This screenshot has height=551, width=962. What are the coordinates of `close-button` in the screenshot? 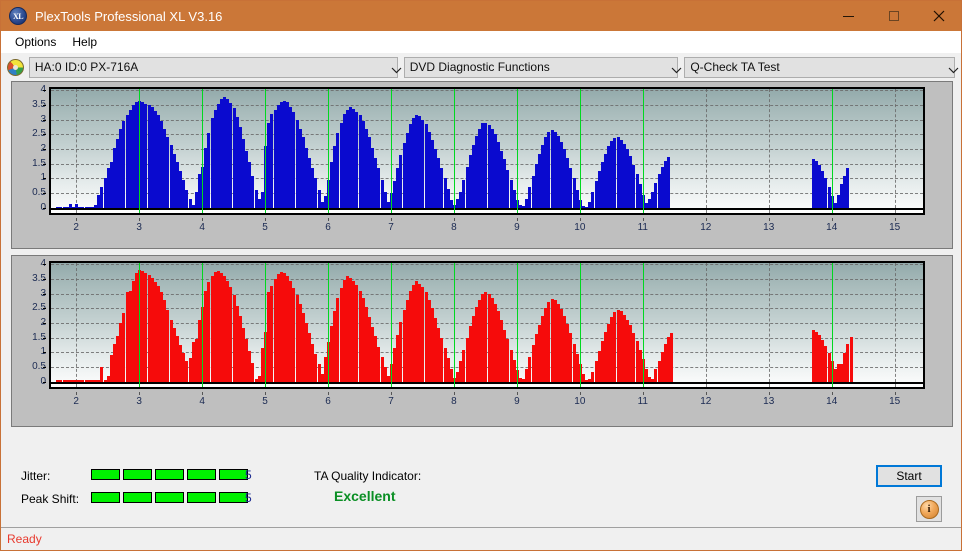 It's located at (938, 16).